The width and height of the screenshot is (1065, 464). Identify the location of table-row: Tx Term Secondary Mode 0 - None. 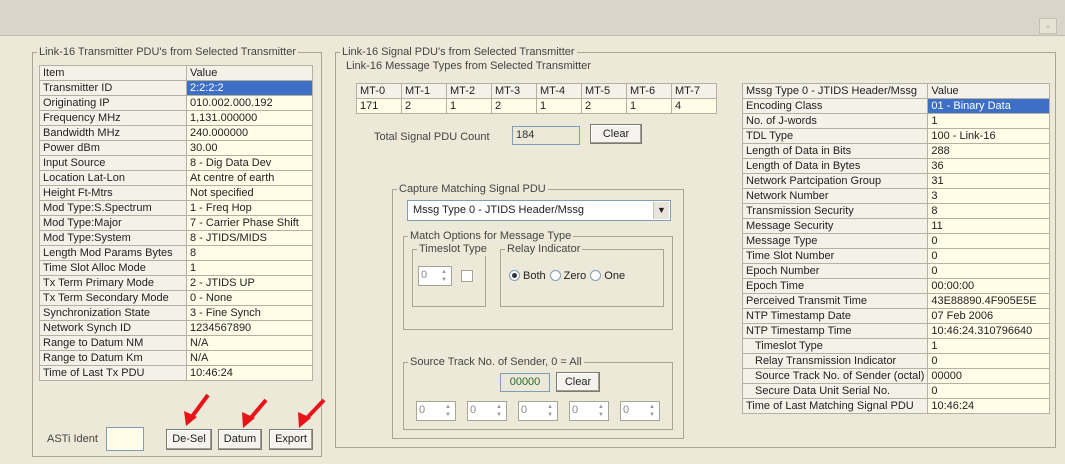
(176, 298).